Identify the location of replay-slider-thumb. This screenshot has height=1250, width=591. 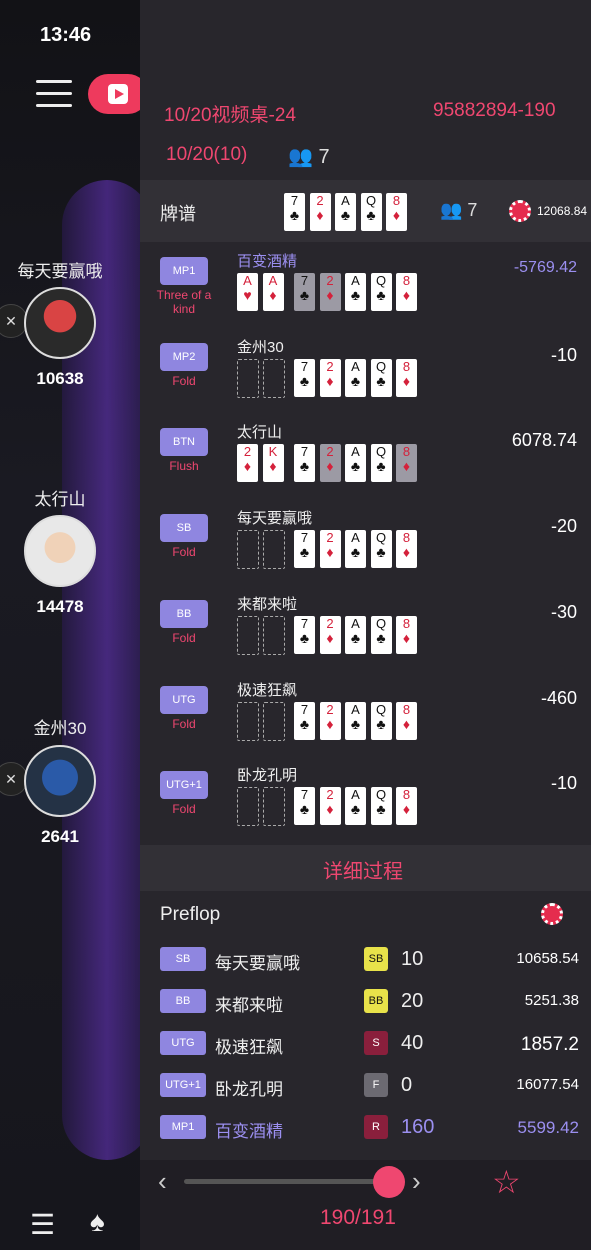
(389, 1182).